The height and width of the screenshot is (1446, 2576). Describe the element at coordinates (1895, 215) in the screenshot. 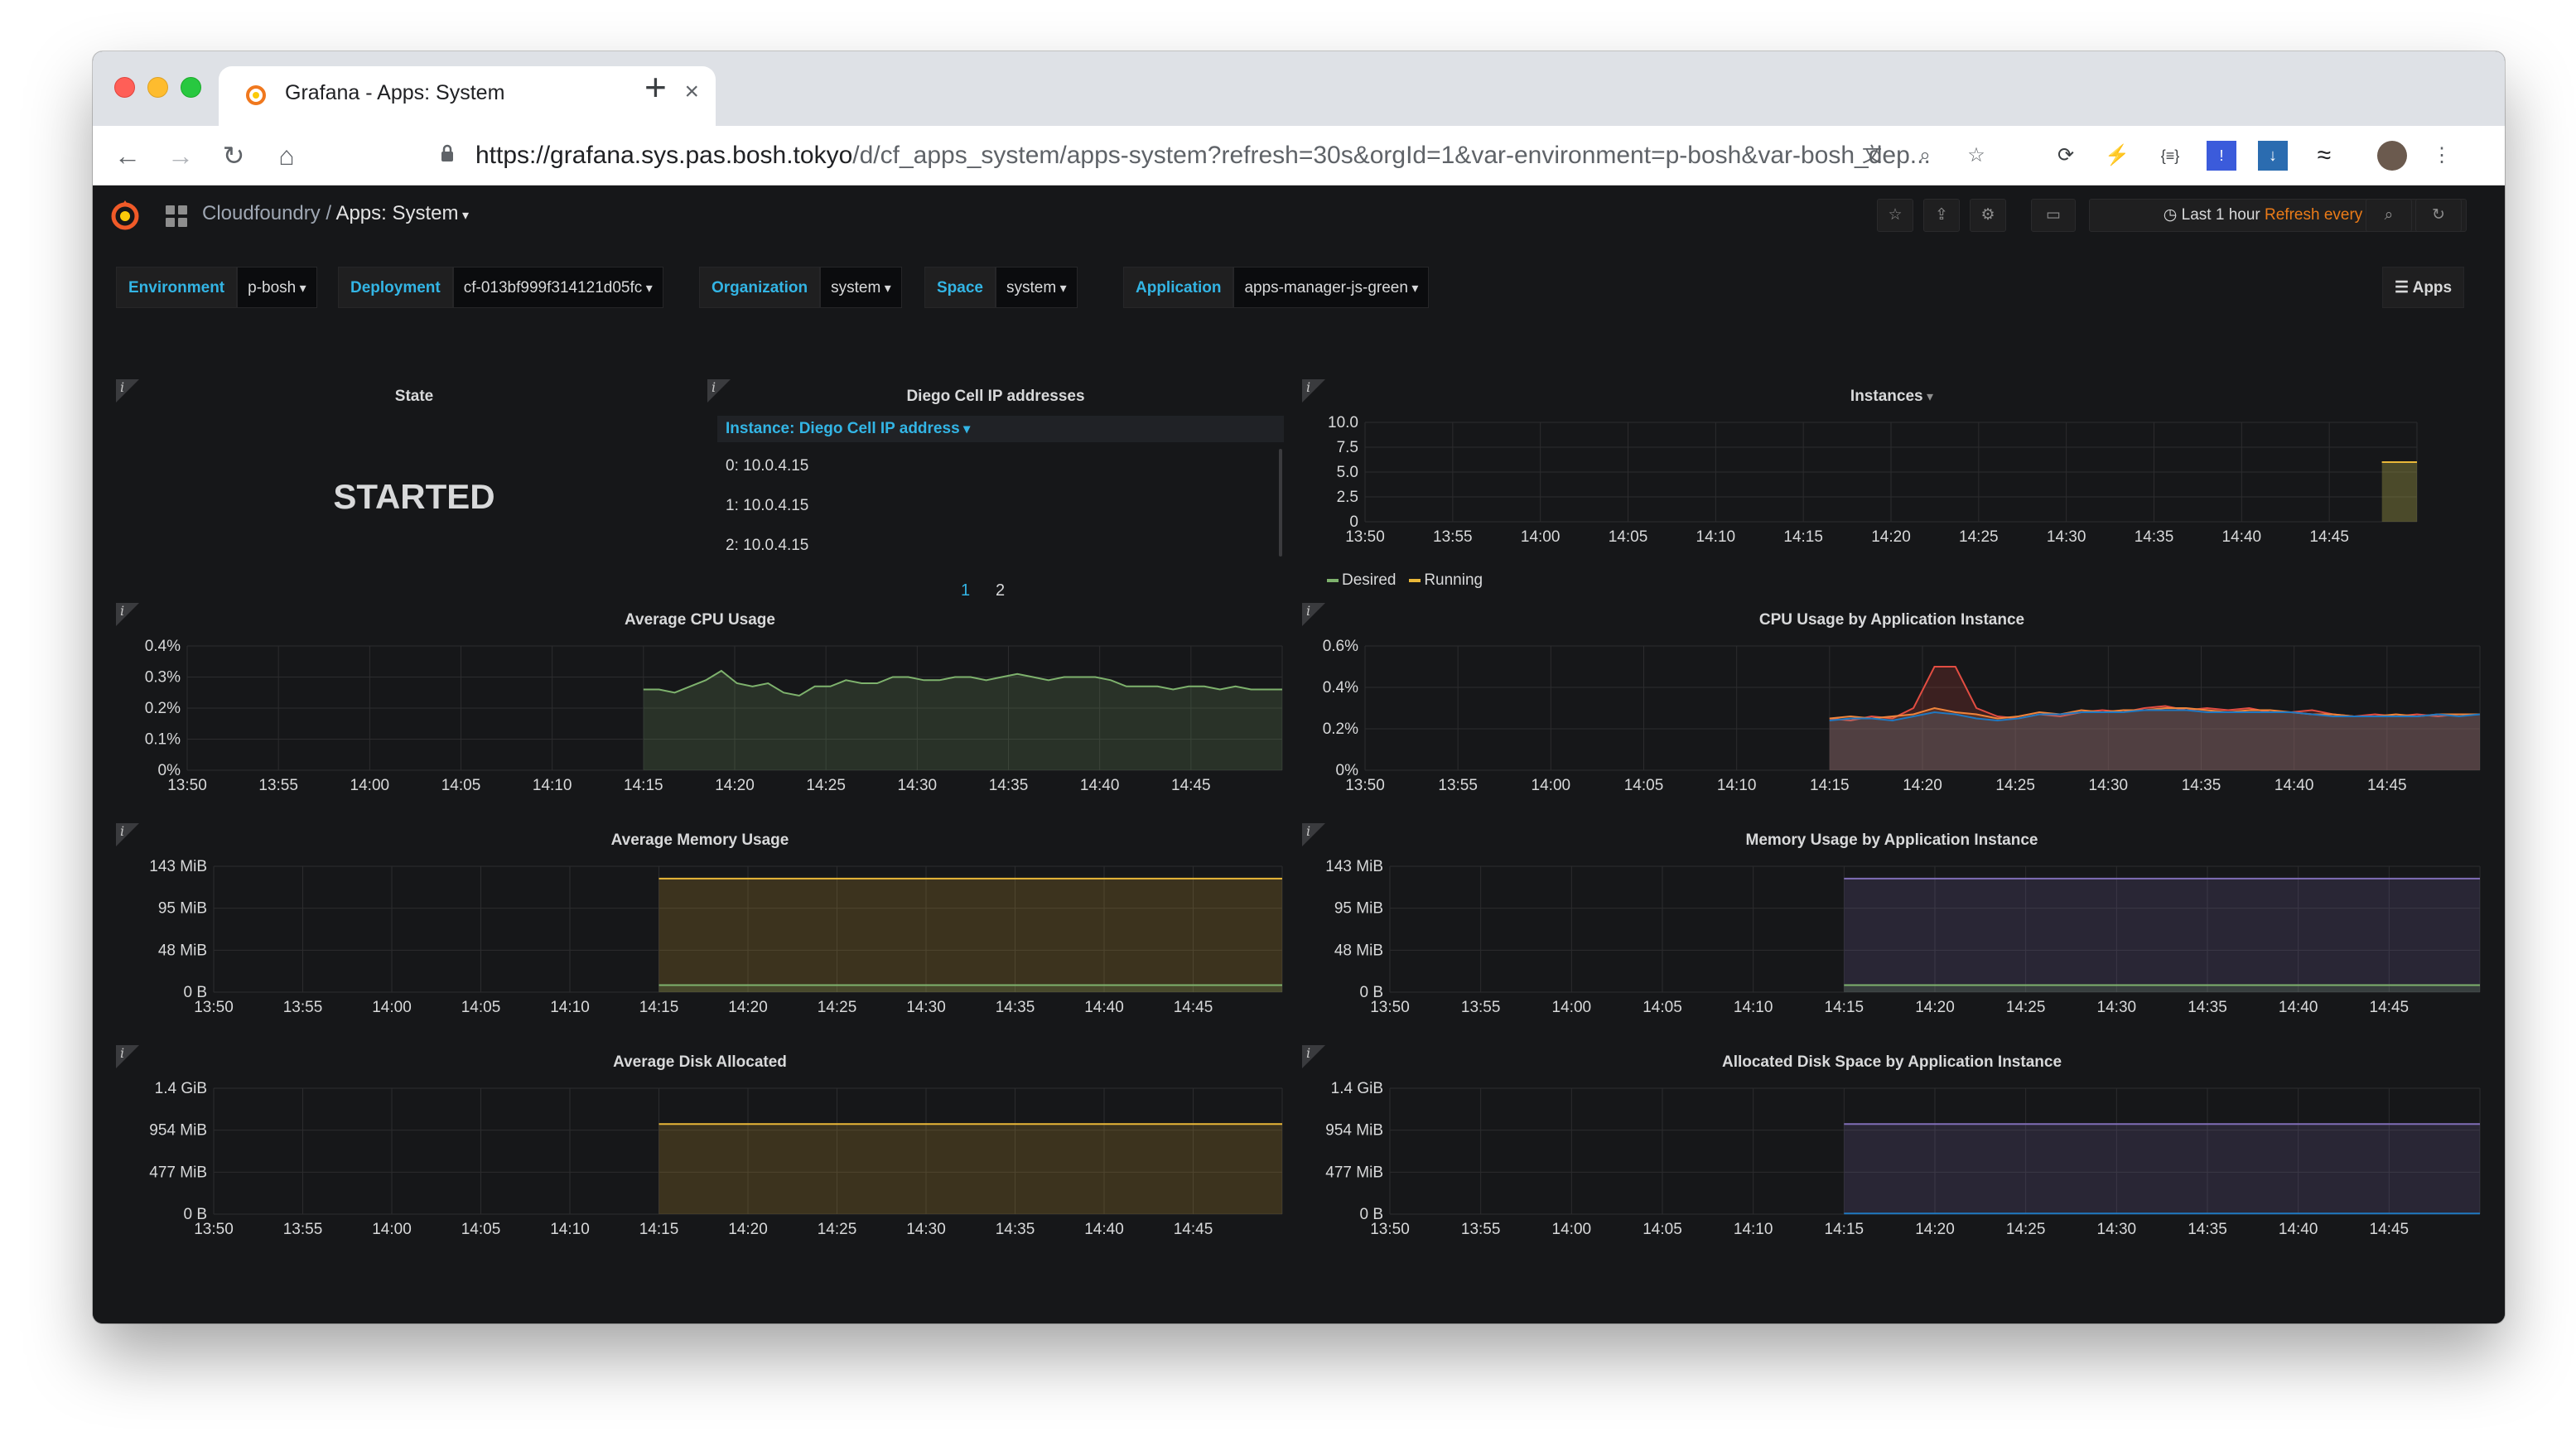

I see `star-dashboard-button: ☆` at that location.